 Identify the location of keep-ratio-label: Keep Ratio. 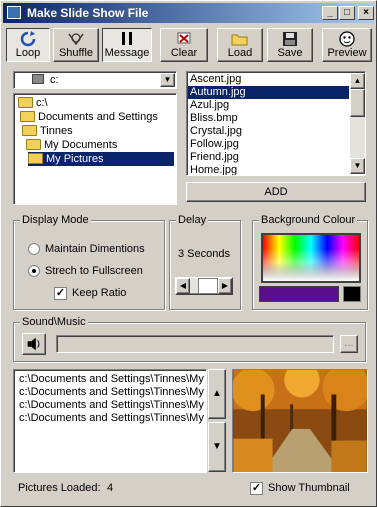
(99, 293).